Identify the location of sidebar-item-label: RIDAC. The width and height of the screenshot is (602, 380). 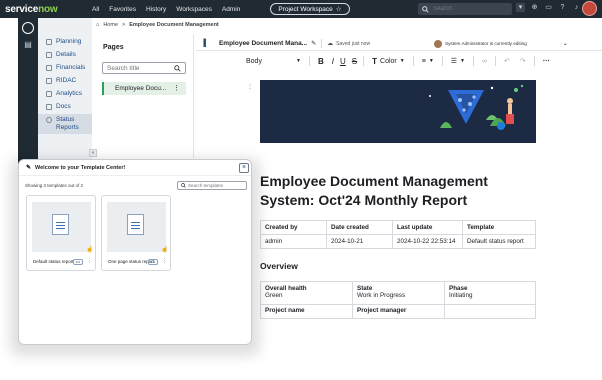
(66, 80).